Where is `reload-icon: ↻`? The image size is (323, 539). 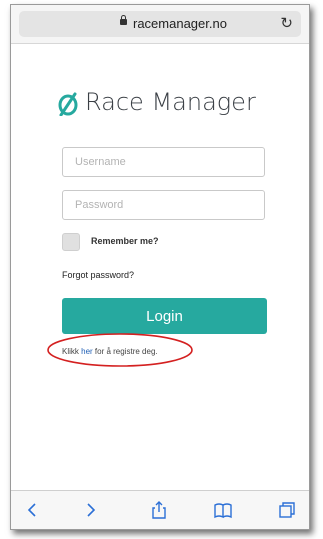 reload-icon: ↻ is located at coordinates (286, 23).